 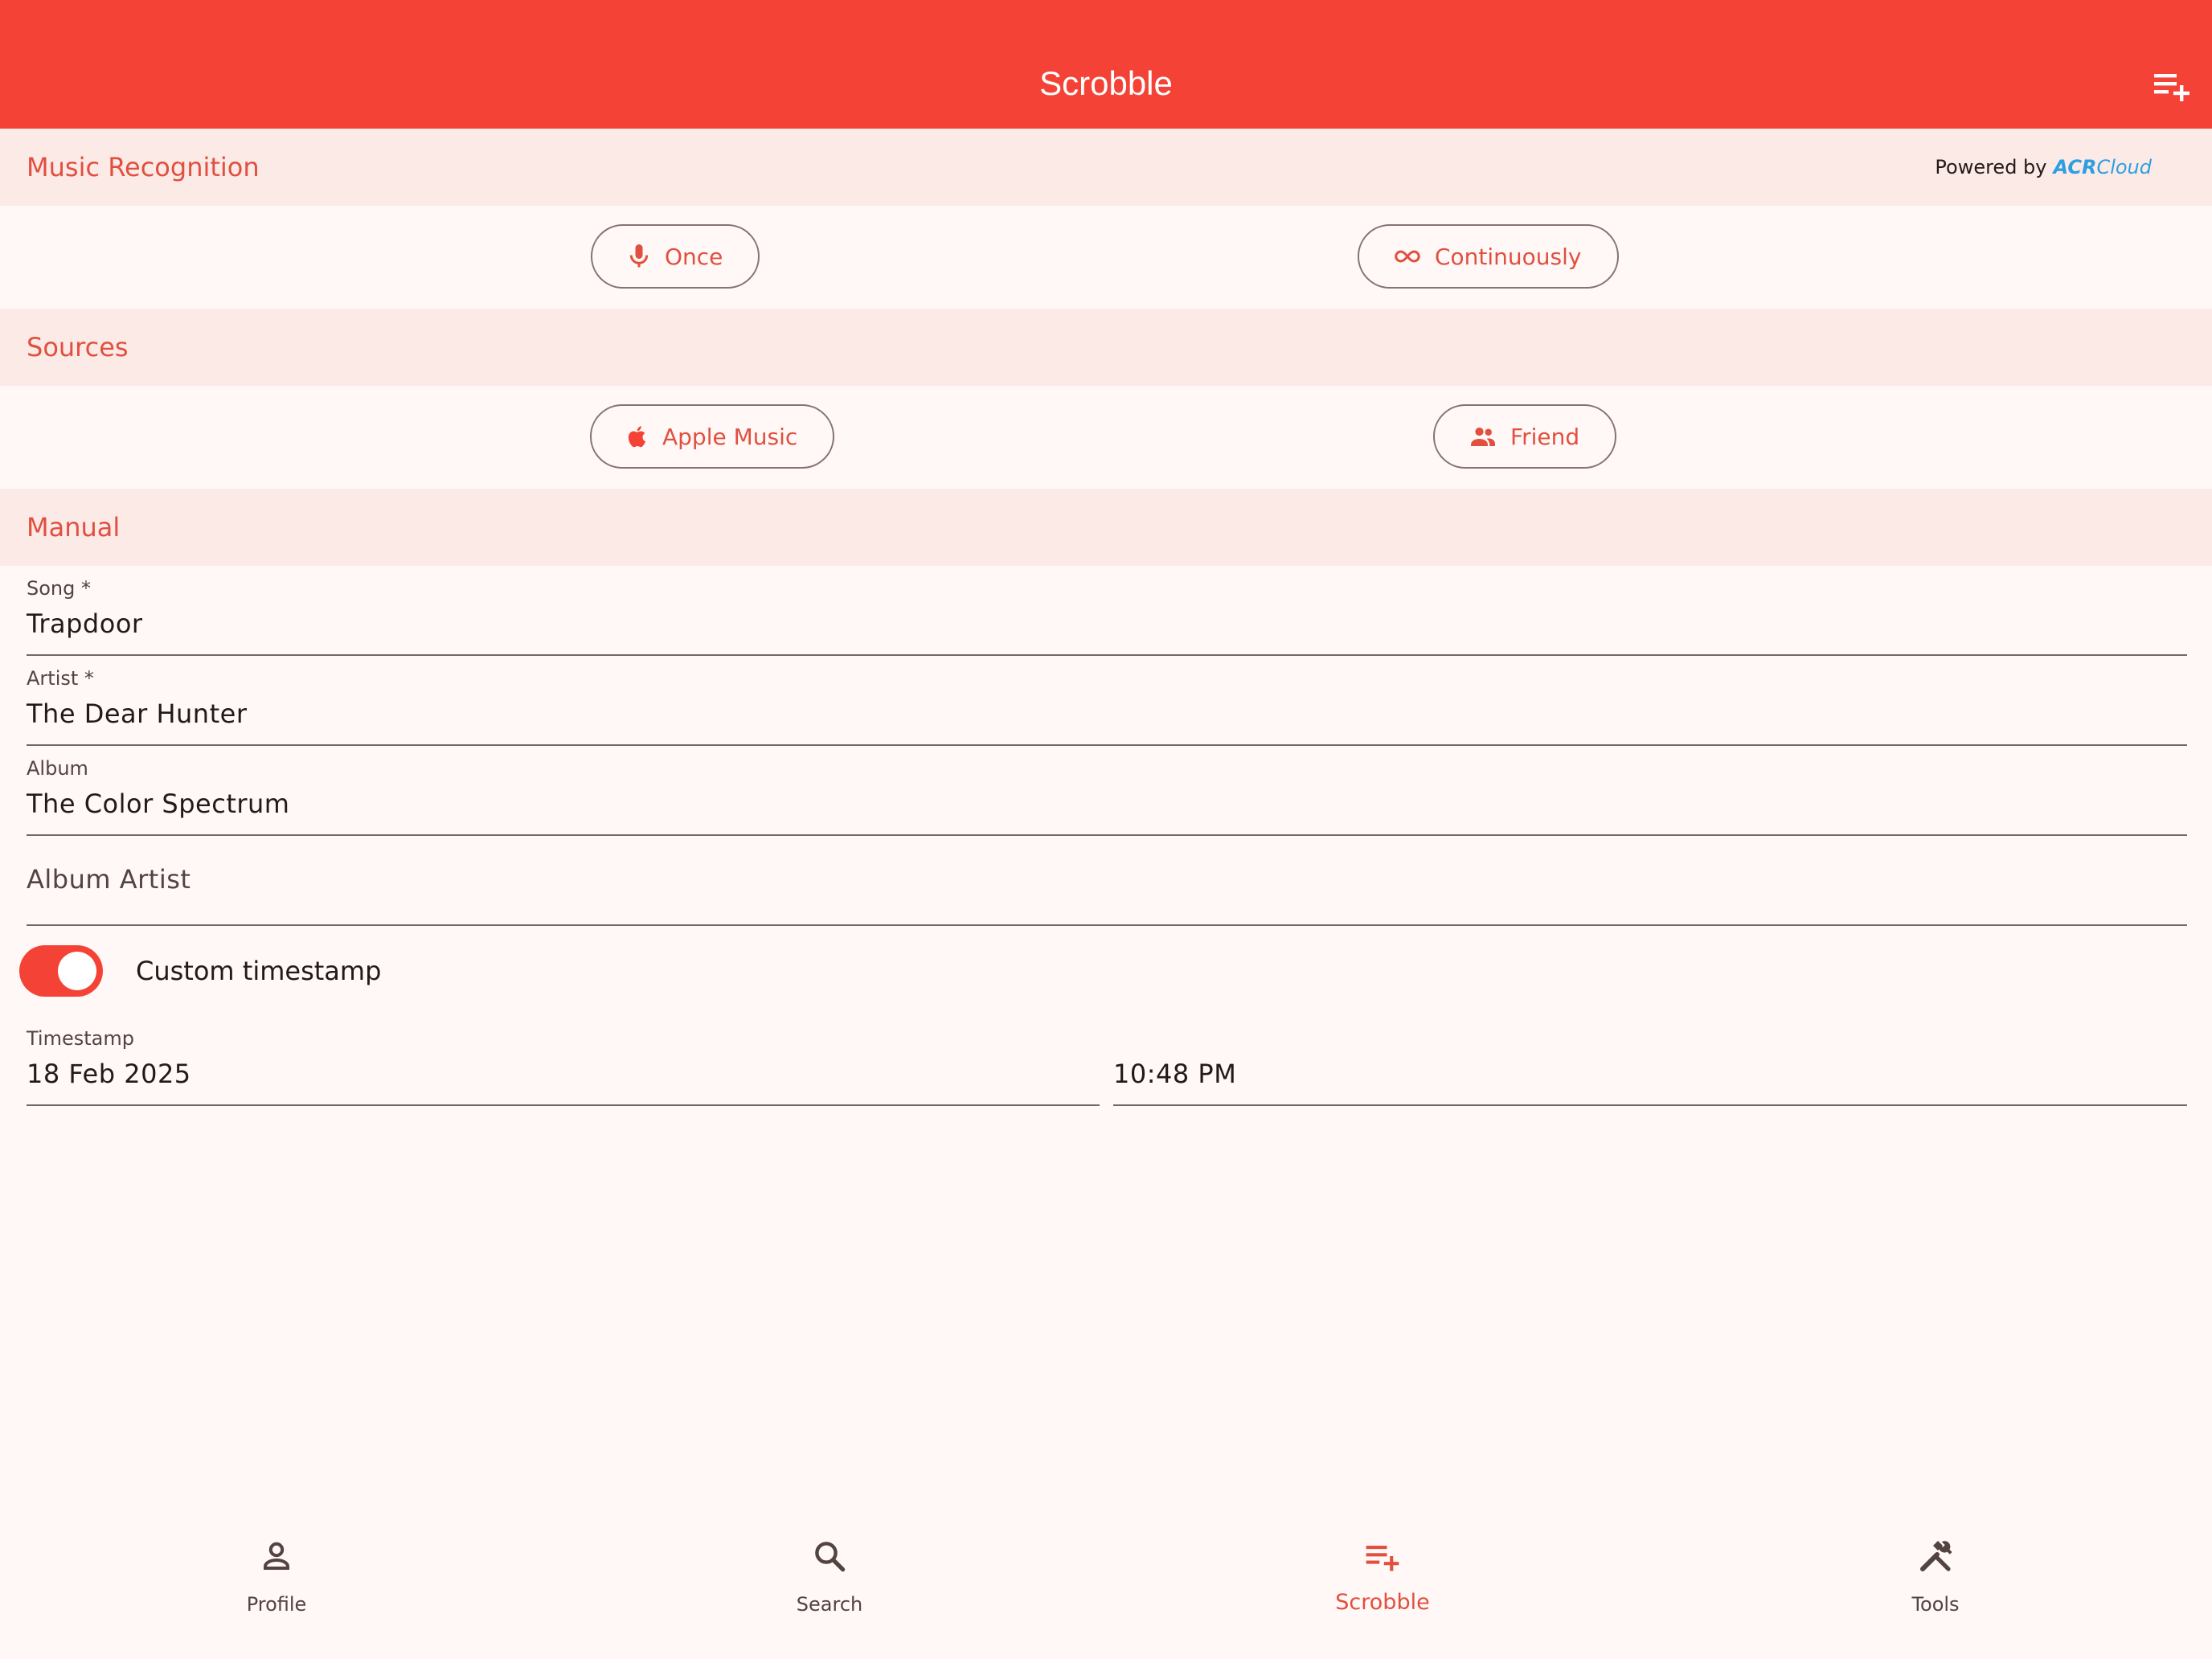 I want to click on person-icon, so click(x=276, y=1556).